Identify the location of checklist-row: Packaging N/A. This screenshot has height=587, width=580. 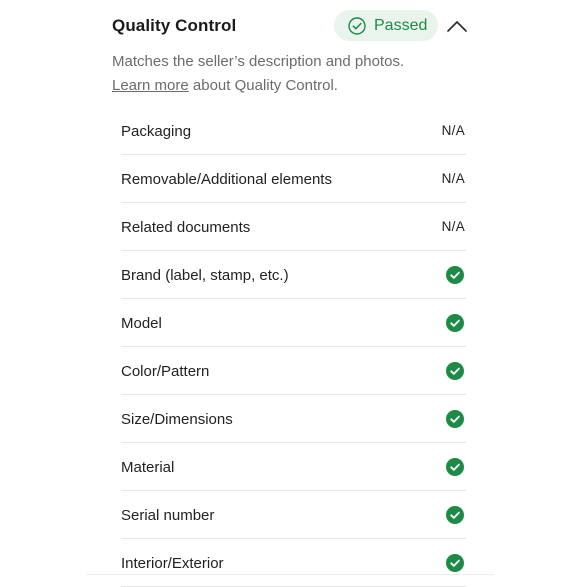
(293, 131).